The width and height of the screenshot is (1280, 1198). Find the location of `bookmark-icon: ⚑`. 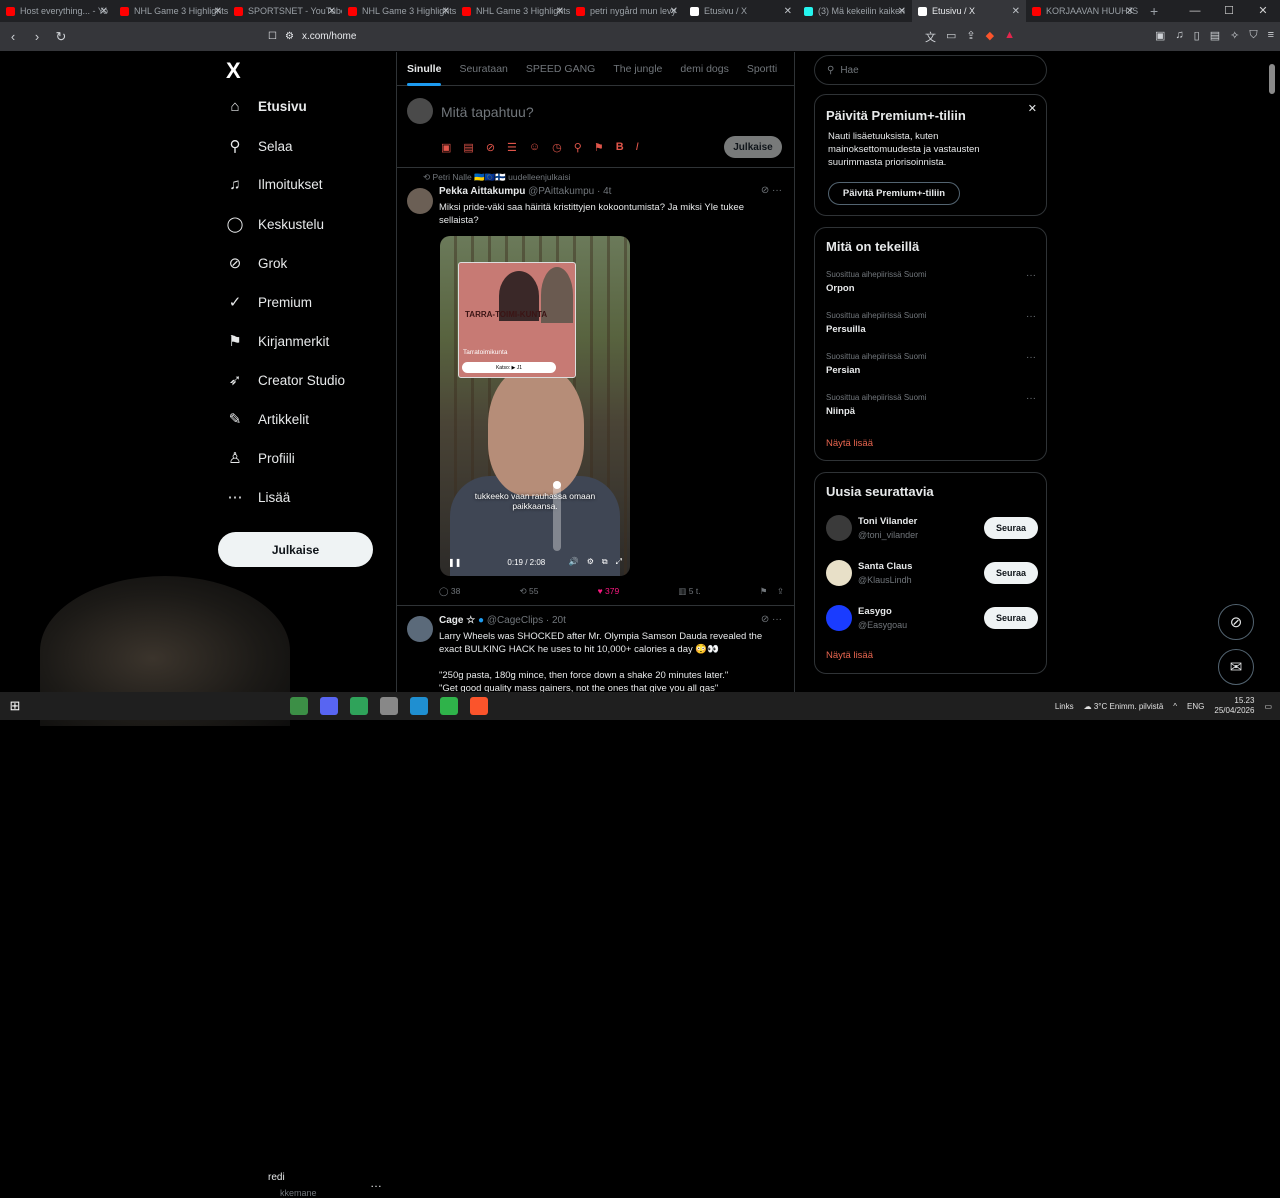

bookmark-icon: ⚑ is located at coordinates (764, 591).